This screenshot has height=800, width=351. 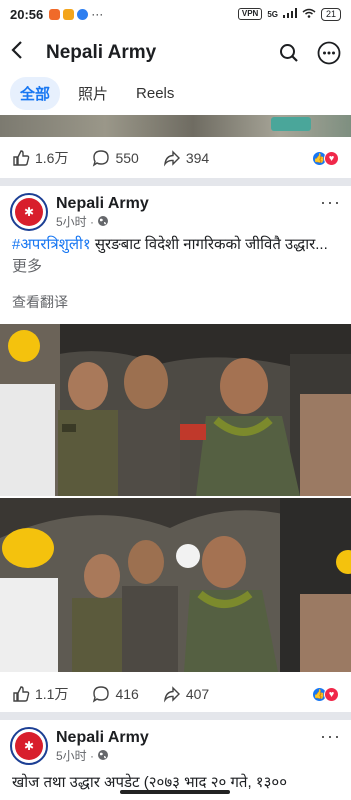 I want to click on previous-post-image, so click(x=175, y=126).